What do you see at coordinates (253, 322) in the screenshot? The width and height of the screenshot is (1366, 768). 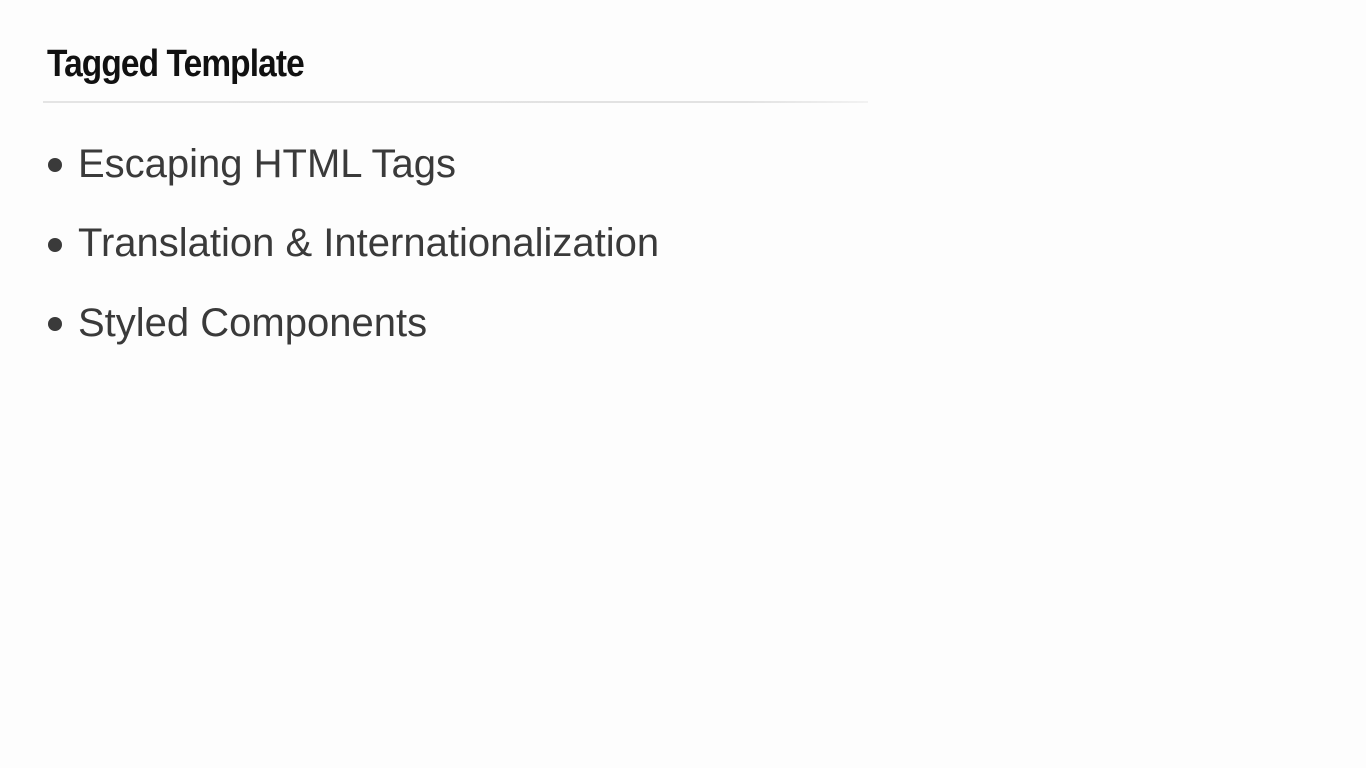 I see `bullet-text: Styled Components` at bounding box center [253, 322].